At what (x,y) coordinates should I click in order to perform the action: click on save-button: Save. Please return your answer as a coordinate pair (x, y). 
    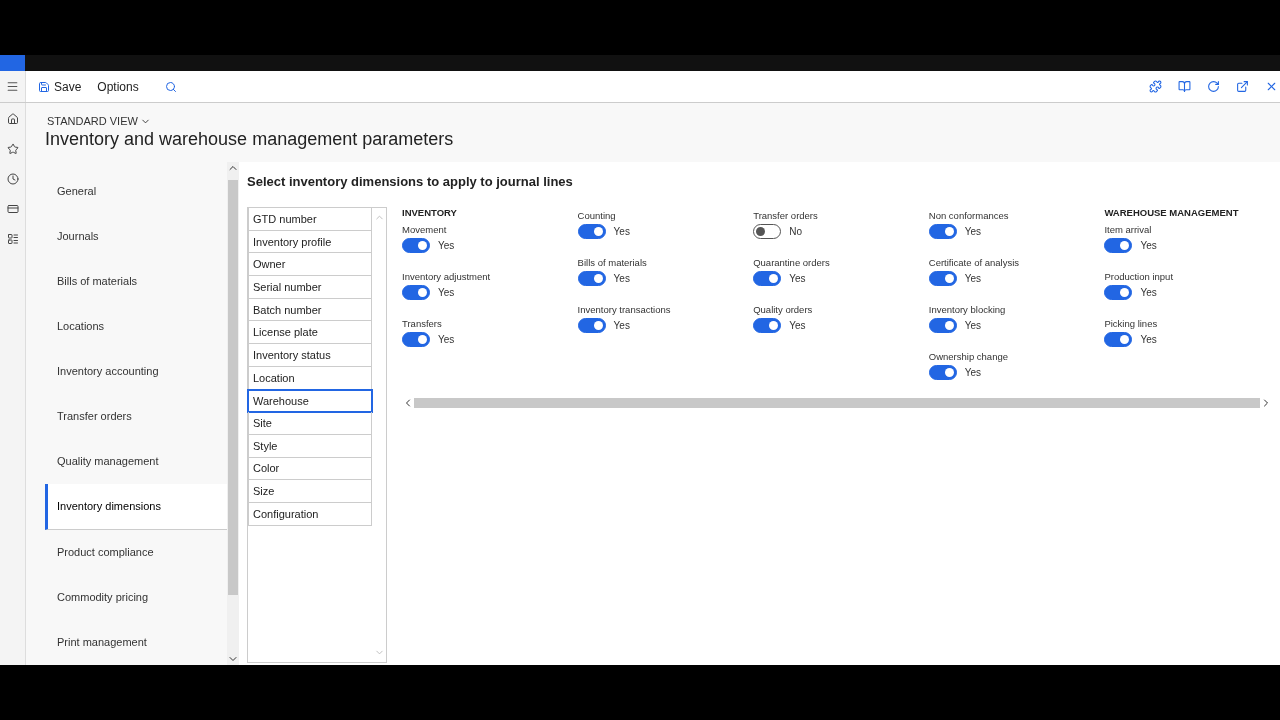
    Looking at the image, I should click on (60, 86).